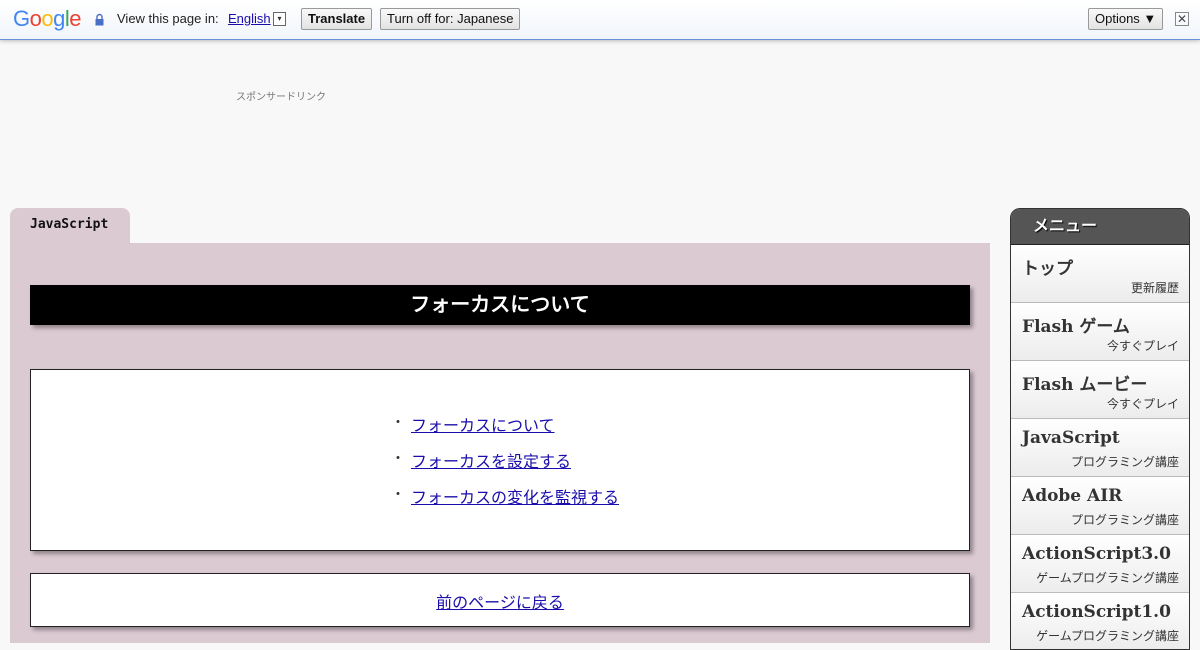 This screenshot has width=1200, height=650. I want to click on toc-link: フォーカスの変化を監視する, so click(515, 496).